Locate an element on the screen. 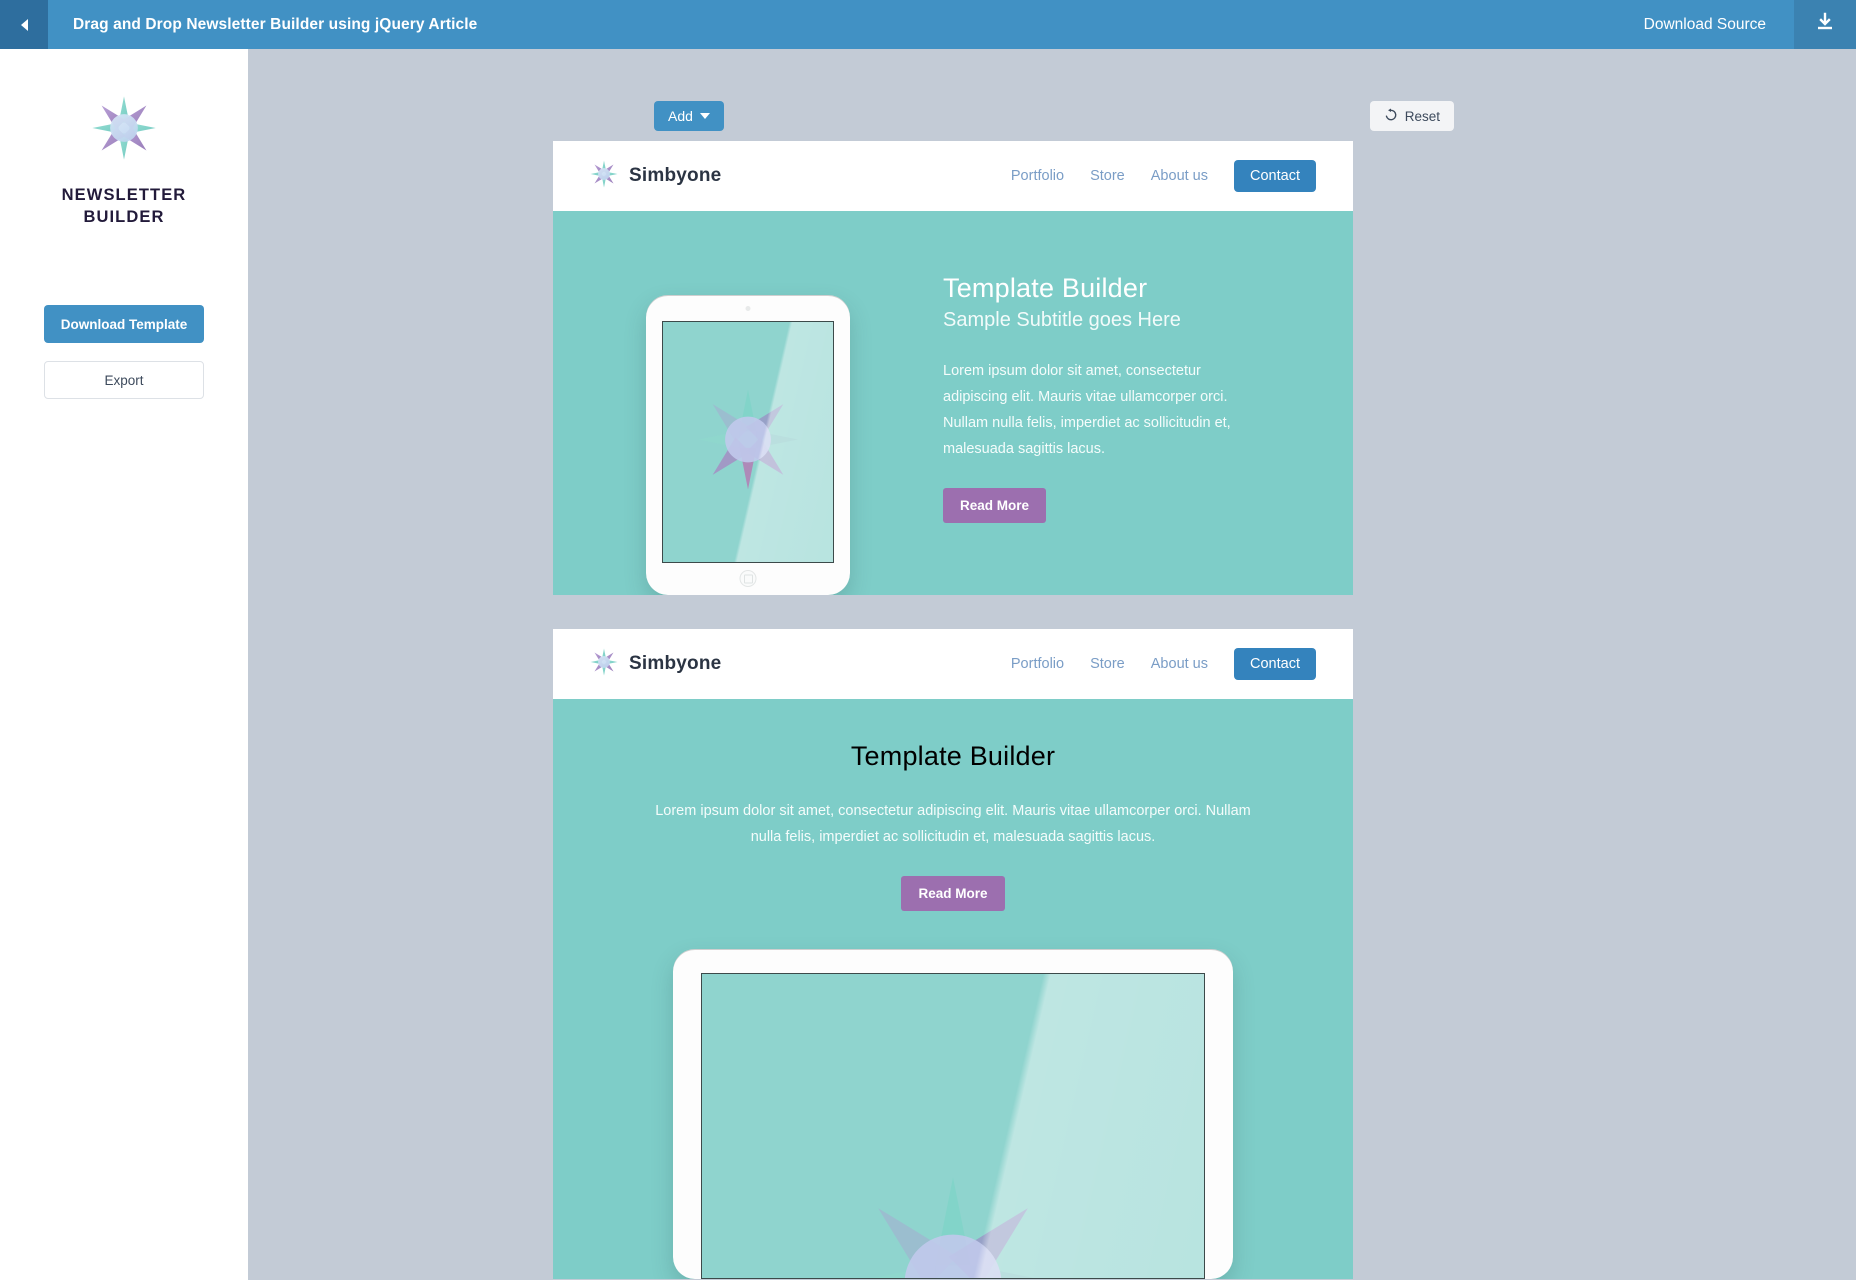 The width and height of the screenshot is (1856, 1280). add-button-label: Add is located at coordinates (680, 116).